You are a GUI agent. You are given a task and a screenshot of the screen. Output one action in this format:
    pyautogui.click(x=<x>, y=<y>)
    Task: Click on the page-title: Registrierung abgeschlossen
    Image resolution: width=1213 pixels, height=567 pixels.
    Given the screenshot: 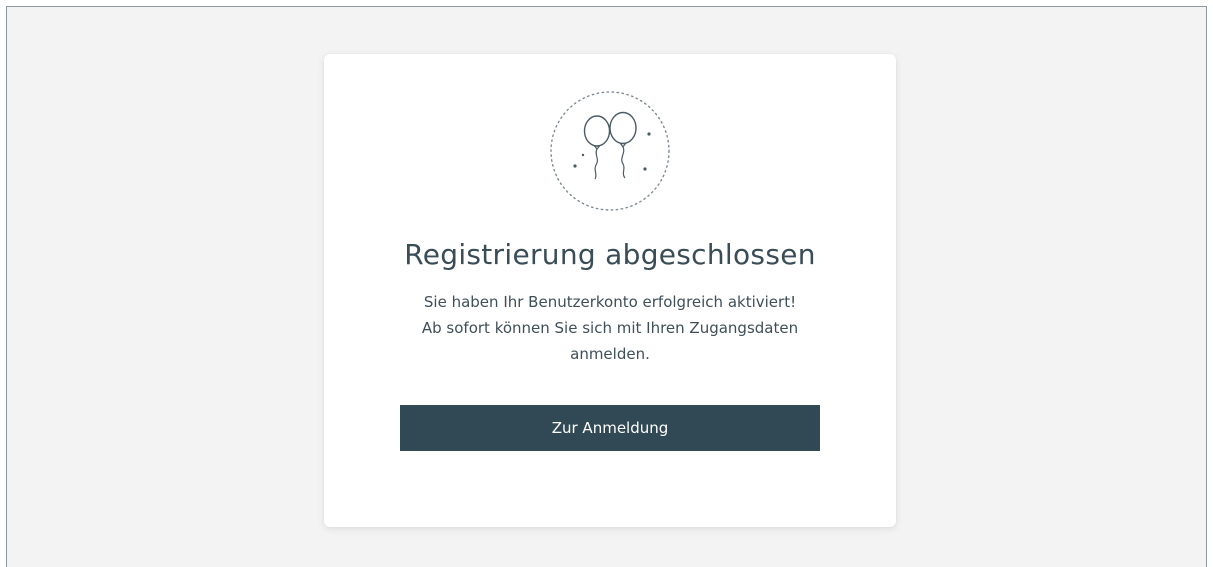 What is the action you would take?
    pyautogui.click(x=610, y=254)
    